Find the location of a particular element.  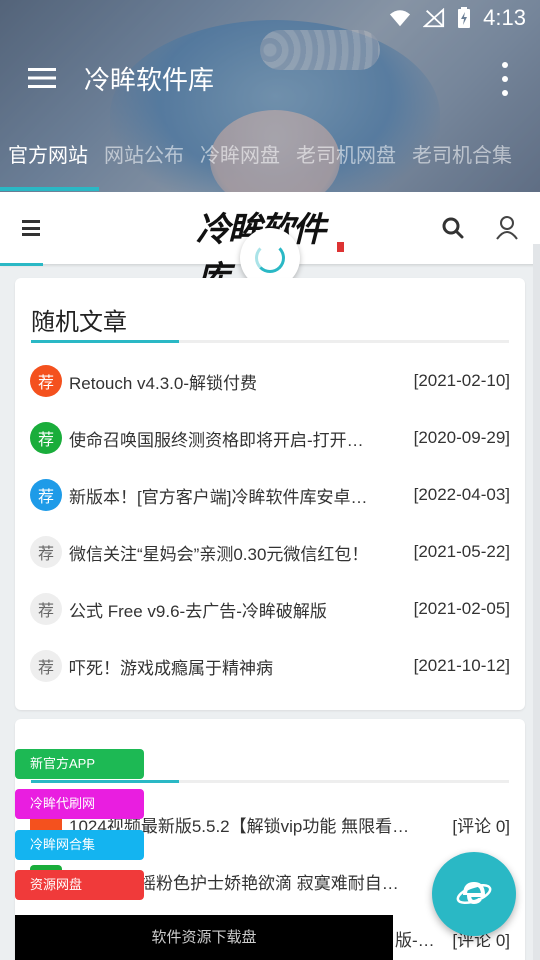

tab-indicator is located at coordinates (49, 189).